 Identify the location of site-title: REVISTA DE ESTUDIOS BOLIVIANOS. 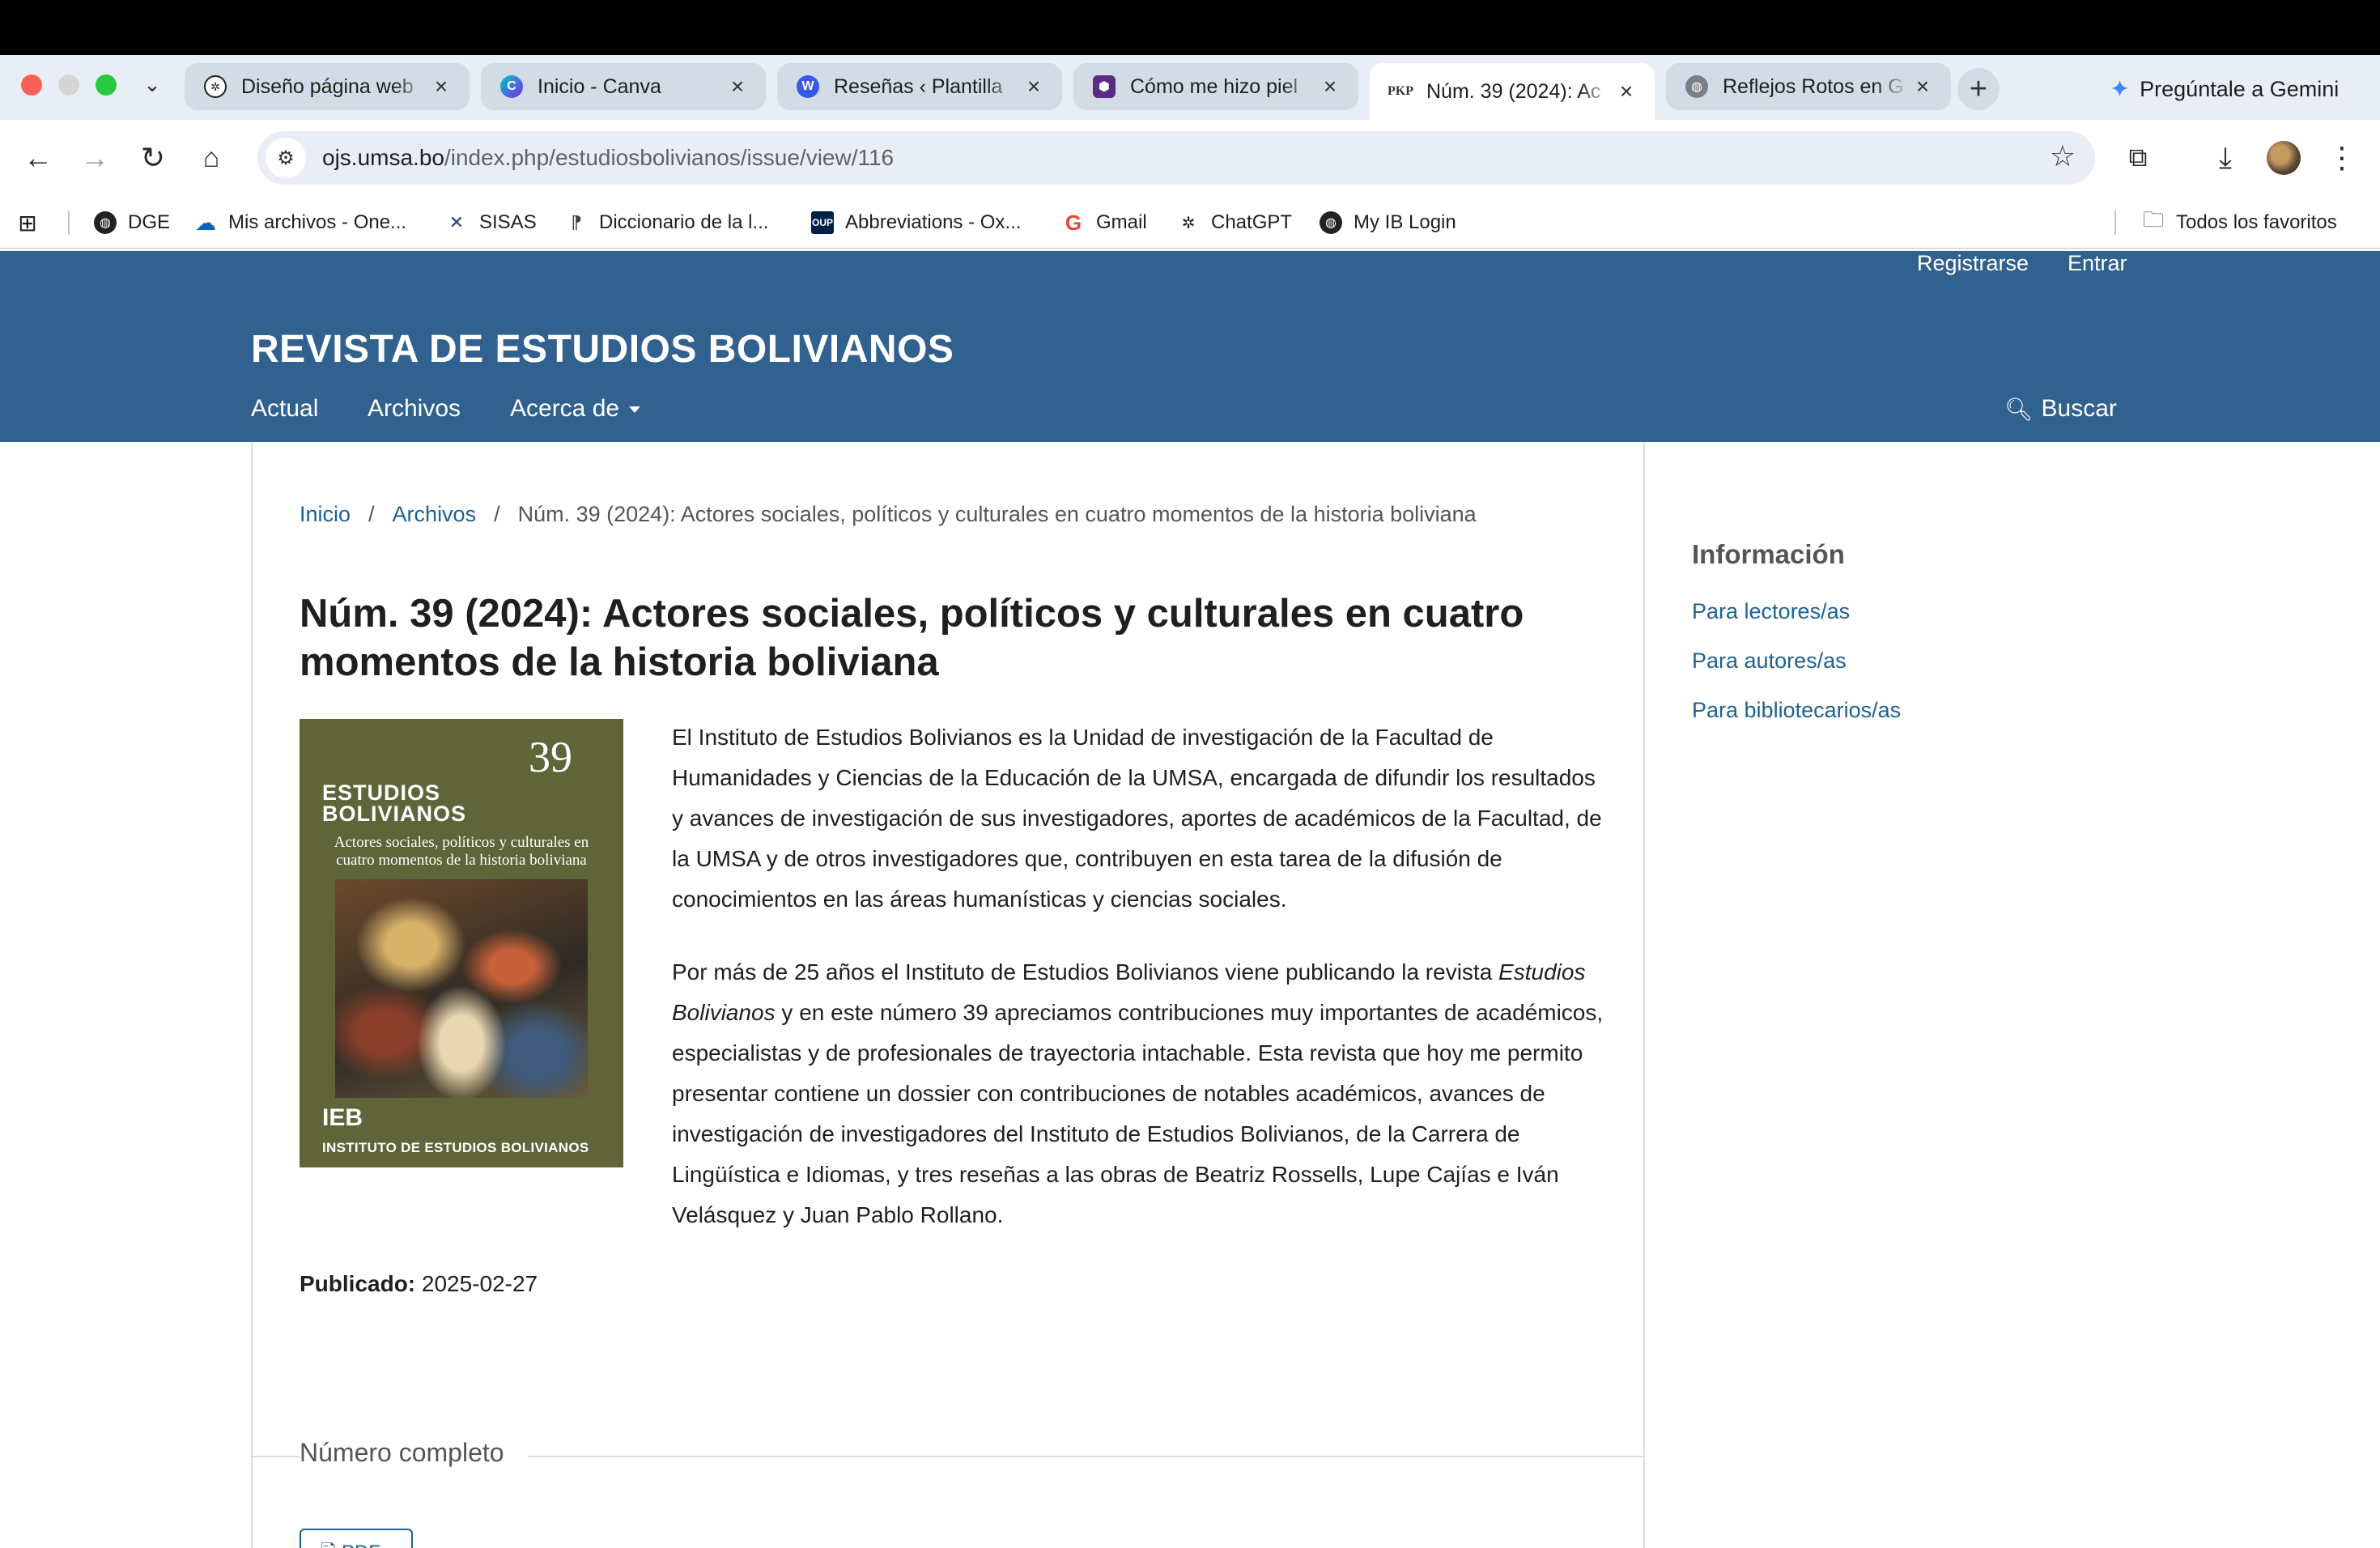
(602, 349).